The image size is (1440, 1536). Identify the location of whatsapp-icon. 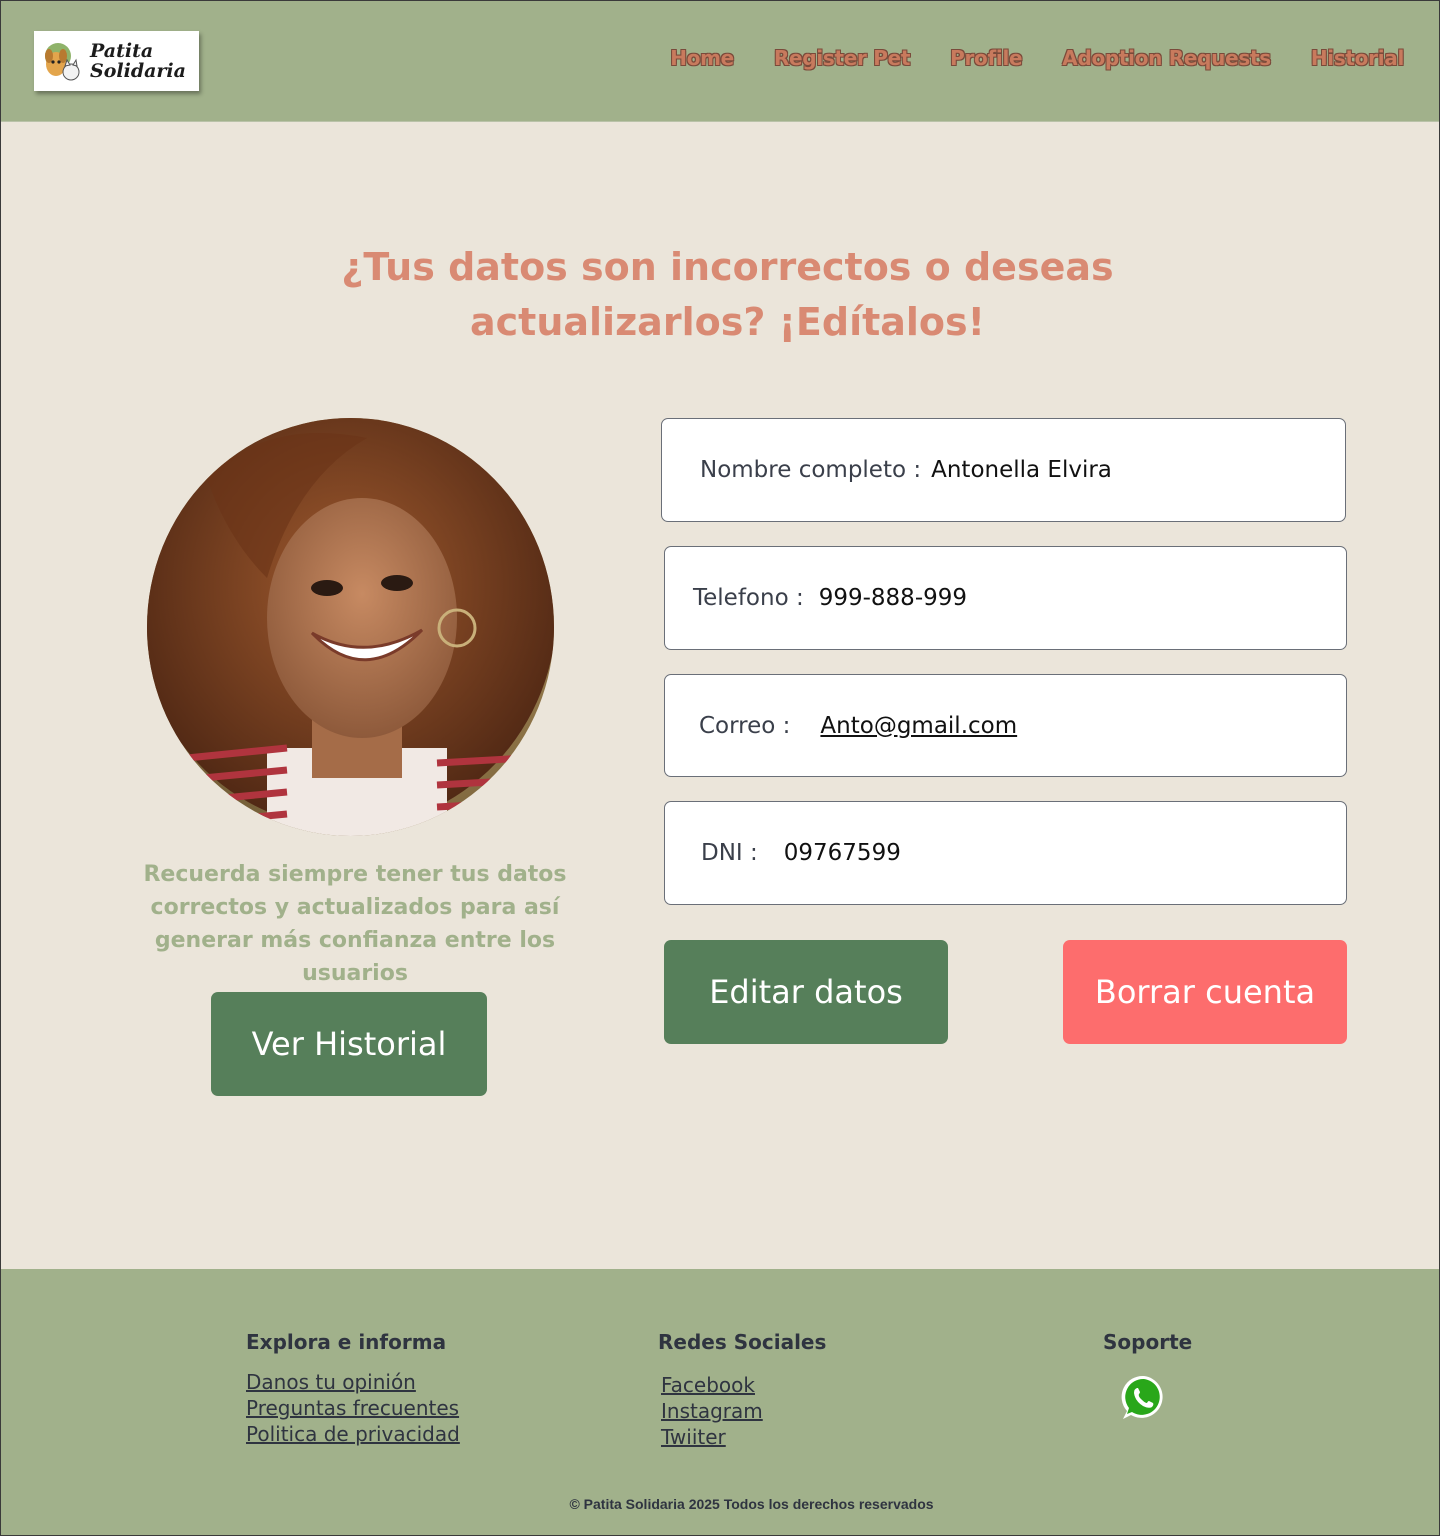
(1144, 1398).